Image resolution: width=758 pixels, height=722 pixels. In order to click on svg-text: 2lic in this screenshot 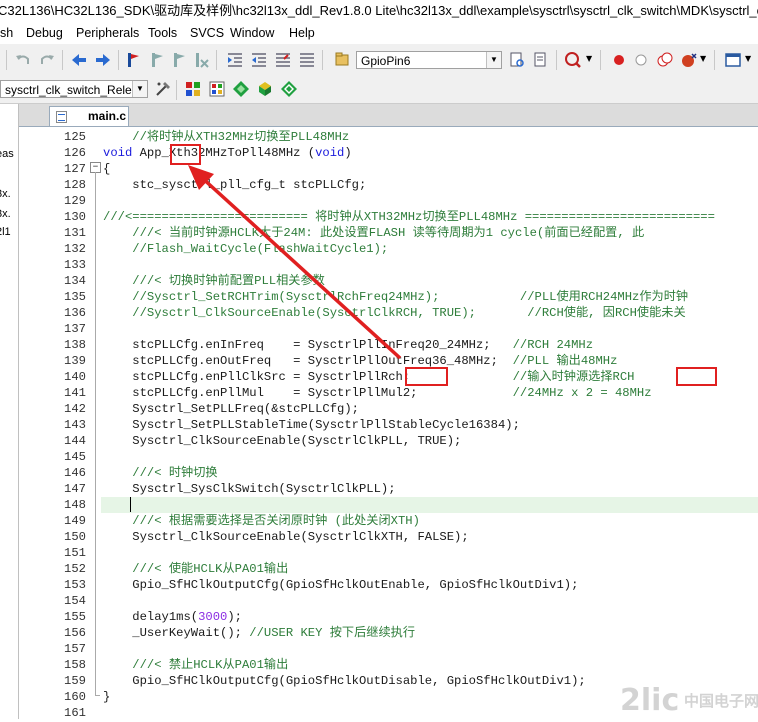, I will do `click(649, 700)`.